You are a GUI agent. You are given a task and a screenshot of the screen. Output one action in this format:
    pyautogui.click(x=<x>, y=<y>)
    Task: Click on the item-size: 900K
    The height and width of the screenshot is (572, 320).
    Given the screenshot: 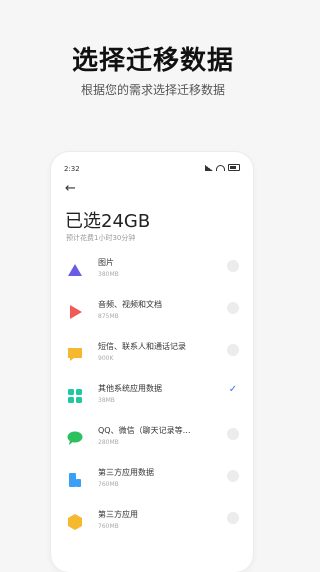 What is the action you would take?
    pyautogui.click(x=106, y=358)
    